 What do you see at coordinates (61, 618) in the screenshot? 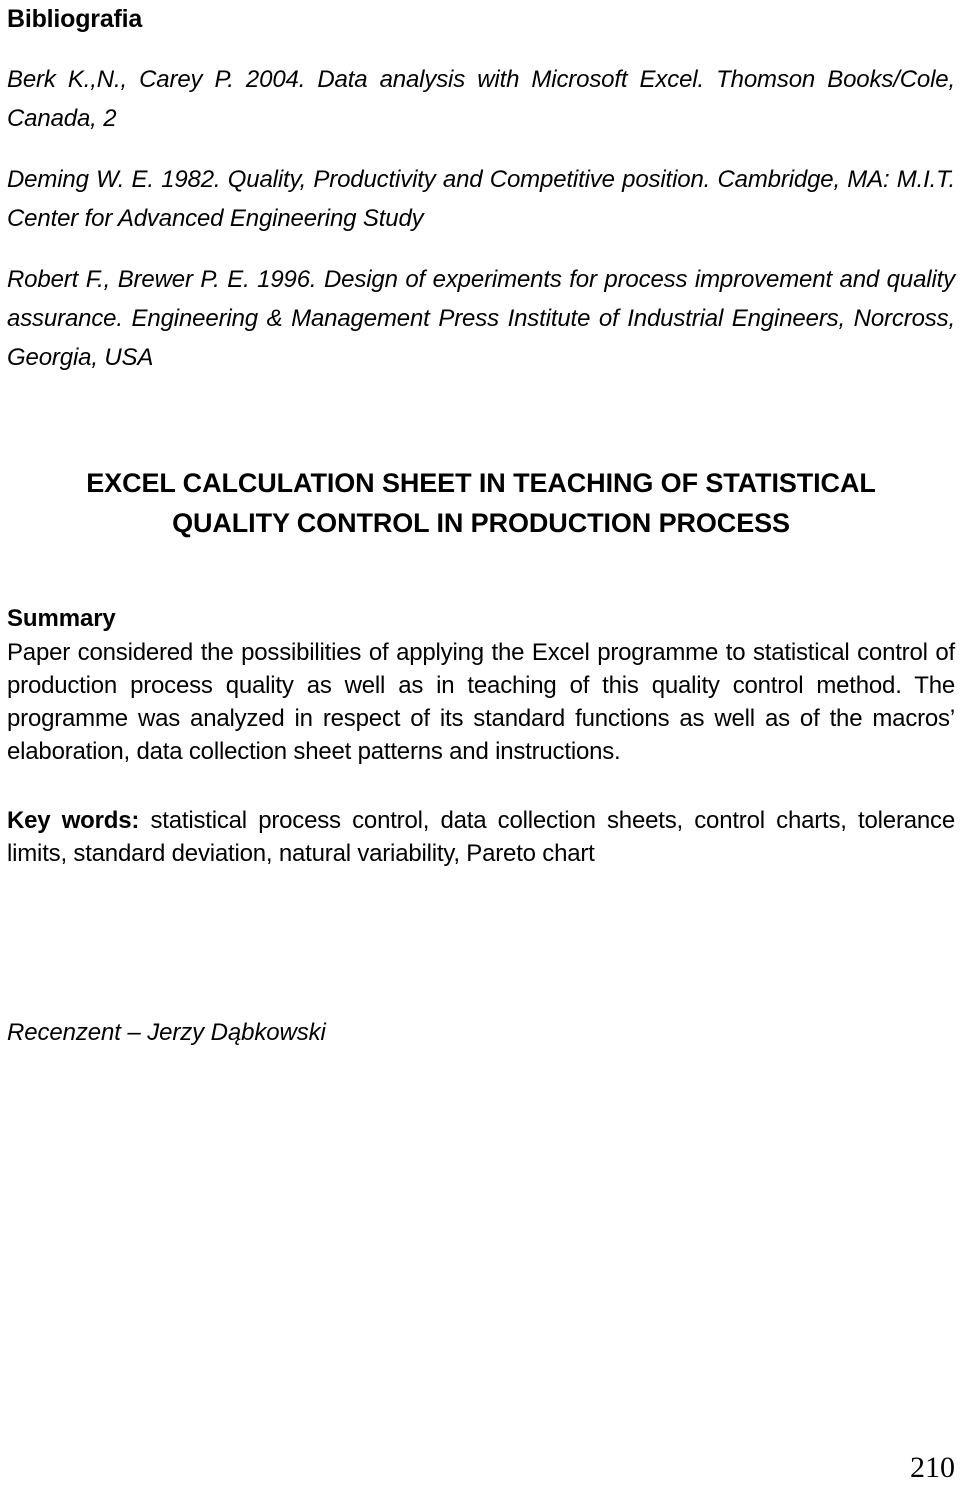
I see `summary-heading: Summary` at bounding box center [61, 618].